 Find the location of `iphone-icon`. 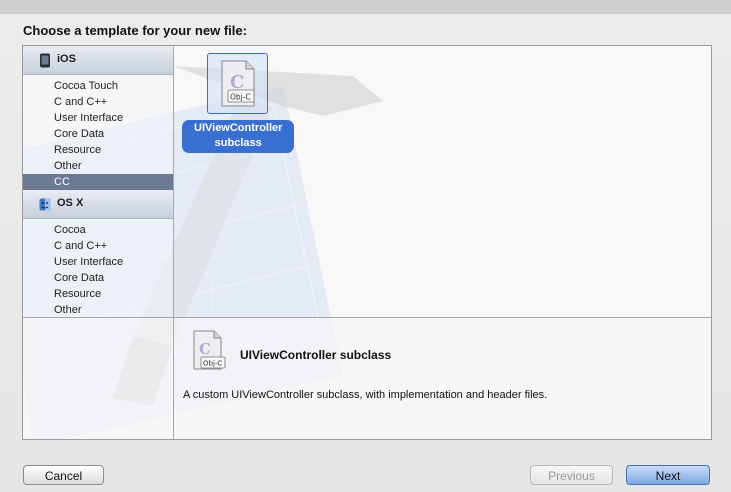

iphone-icon is located at coordinates (45, 60).